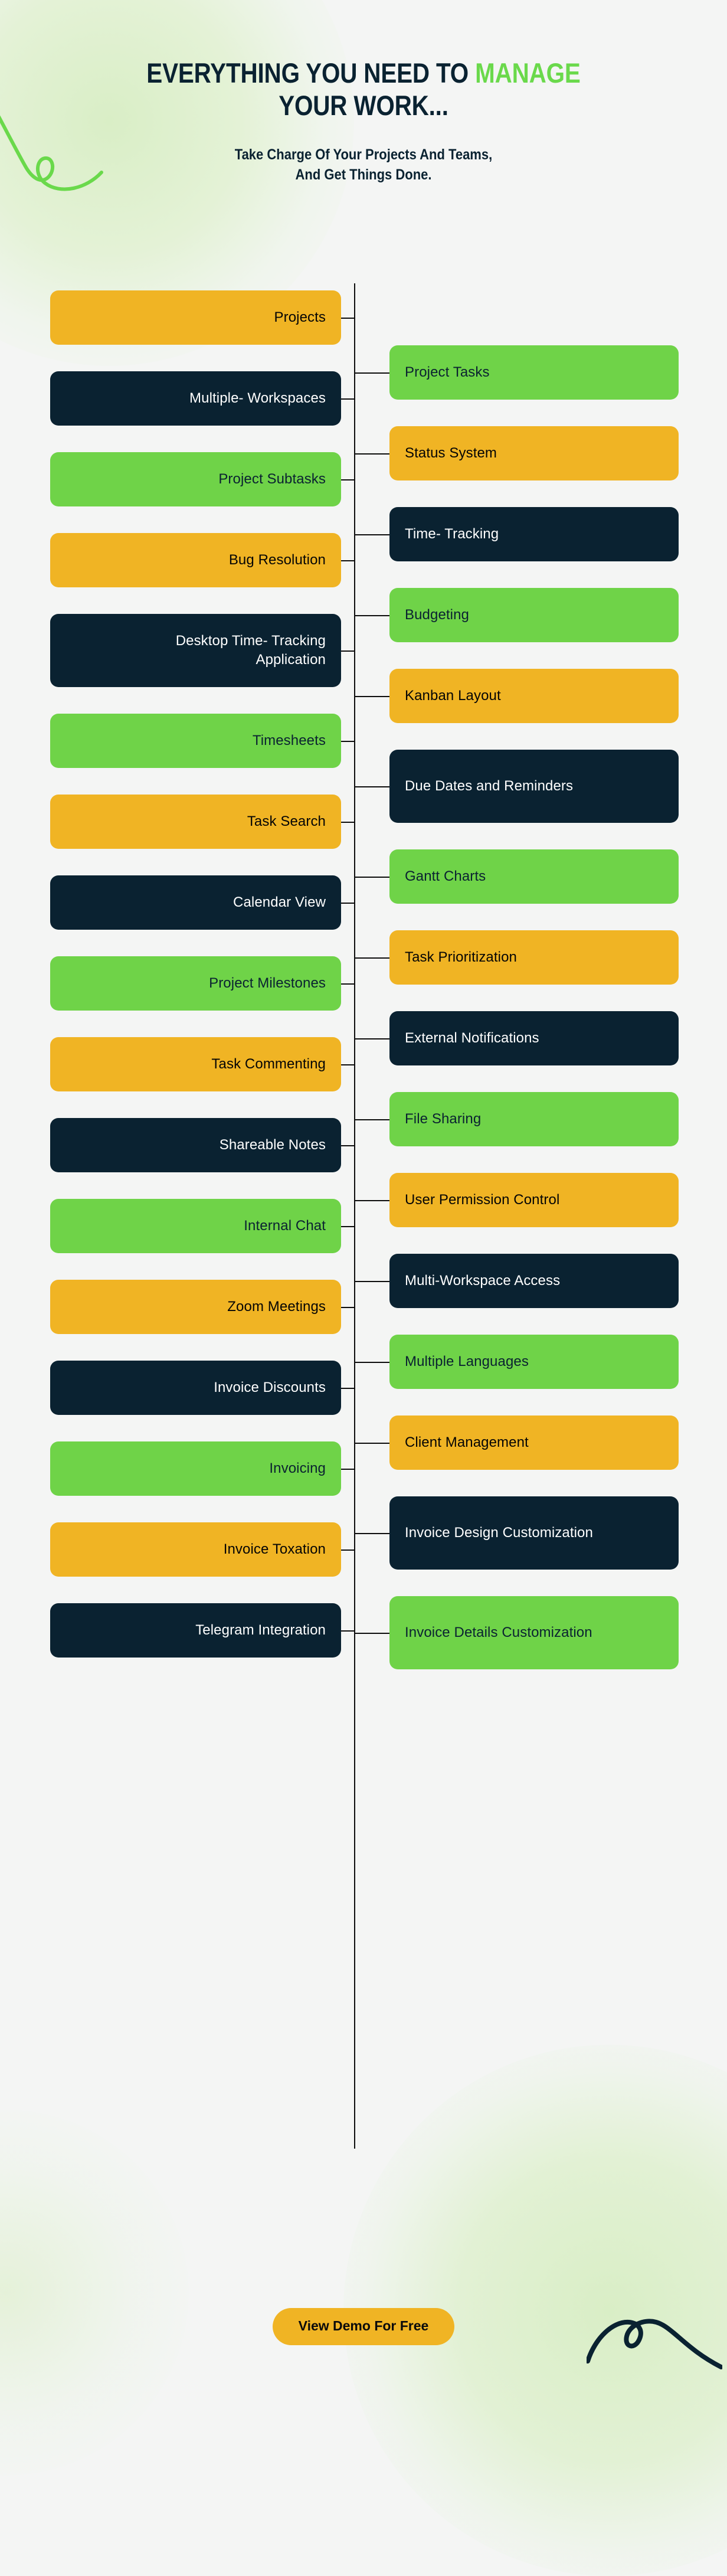 The height and width of the screenshot is (2576, 727). What do you see at coordinates (453, 696) in the screenshot?
I see `feature-card-label: Kanban Layout` at bounding box center [453, 696].